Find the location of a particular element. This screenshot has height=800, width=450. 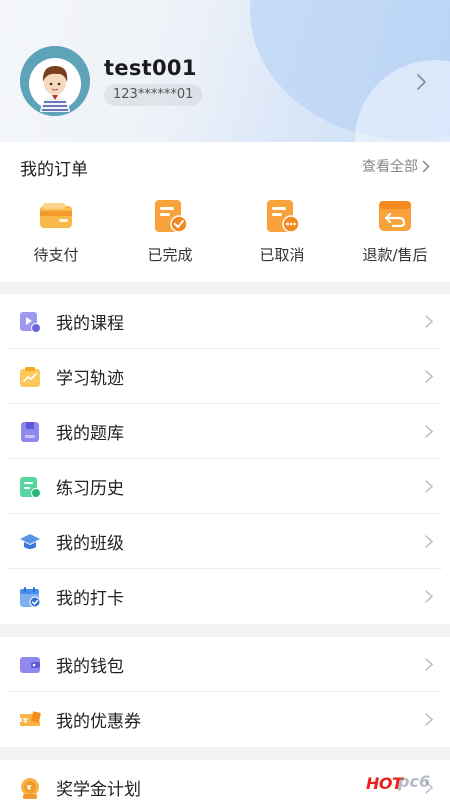

view-all-orders-link: 查看全部 is located at coordinates (396, 166).